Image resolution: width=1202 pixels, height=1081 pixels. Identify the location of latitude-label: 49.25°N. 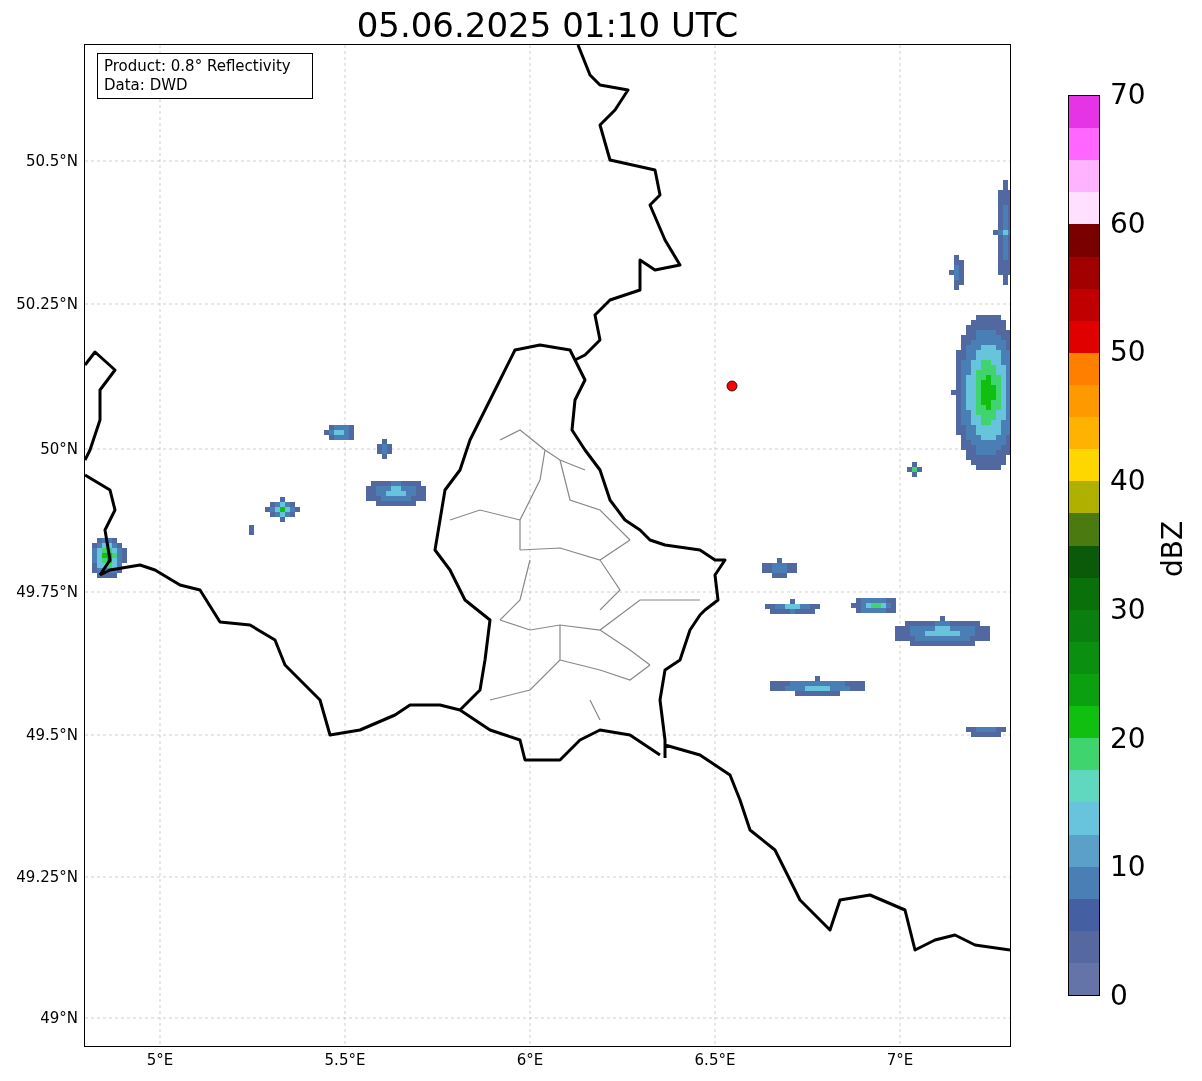
(46, 877).